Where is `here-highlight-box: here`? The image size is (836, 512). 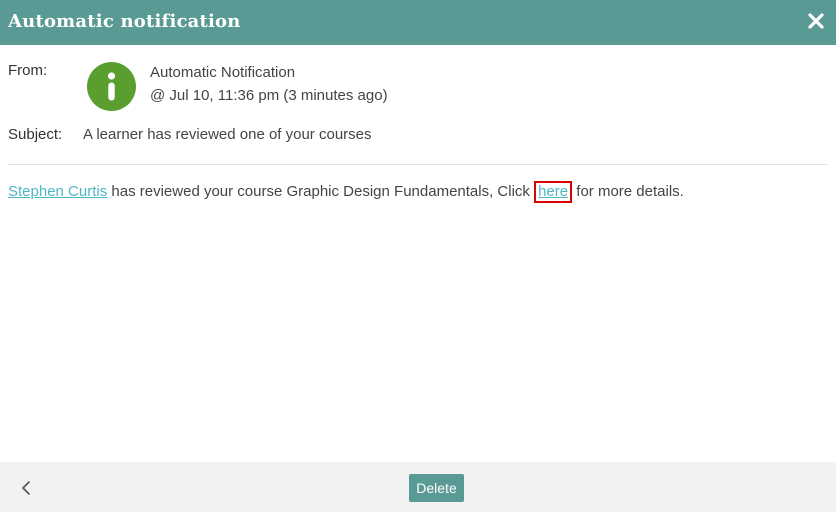
here-highlight-box: here is located at coordinates (553, 192).